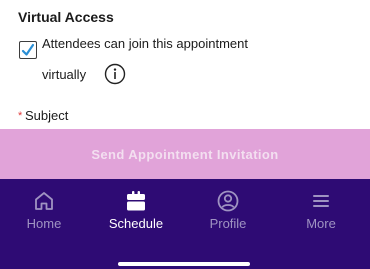  What do you see at coordinates (44, 211) in the screenshot?
I see `nav-item-home: Home` at bounding box center [44, 211].